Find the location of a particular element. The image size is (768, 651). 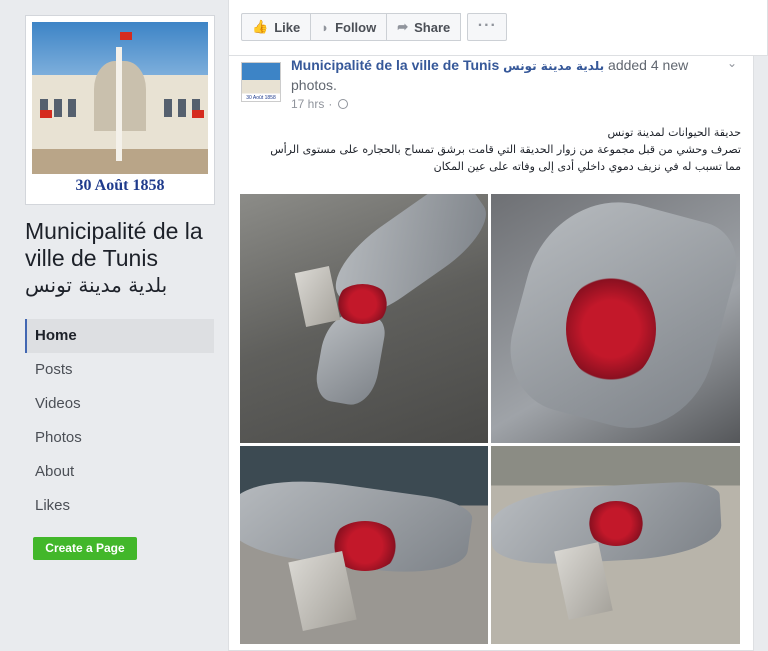

avatar-caption: 30 Août 1858 is located at coordinates (261, 98).